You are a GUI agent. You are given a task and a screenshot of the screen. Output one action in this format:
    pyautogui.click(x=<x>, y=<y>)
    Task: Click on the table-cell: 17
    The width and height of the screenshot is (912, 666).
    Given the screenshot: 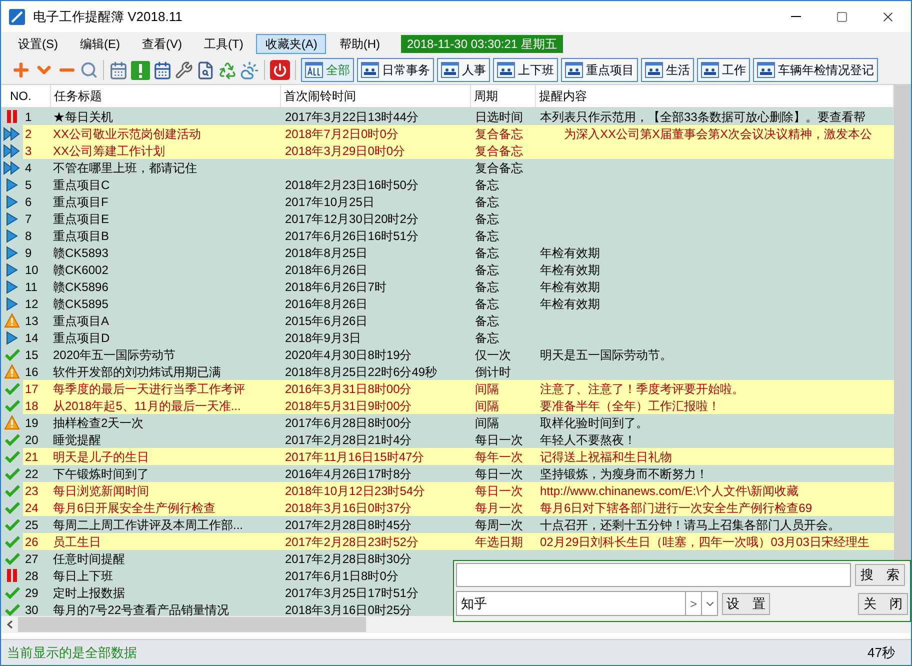 What is the action you would take?
    pyautogui.click(x=31, y=389)
    